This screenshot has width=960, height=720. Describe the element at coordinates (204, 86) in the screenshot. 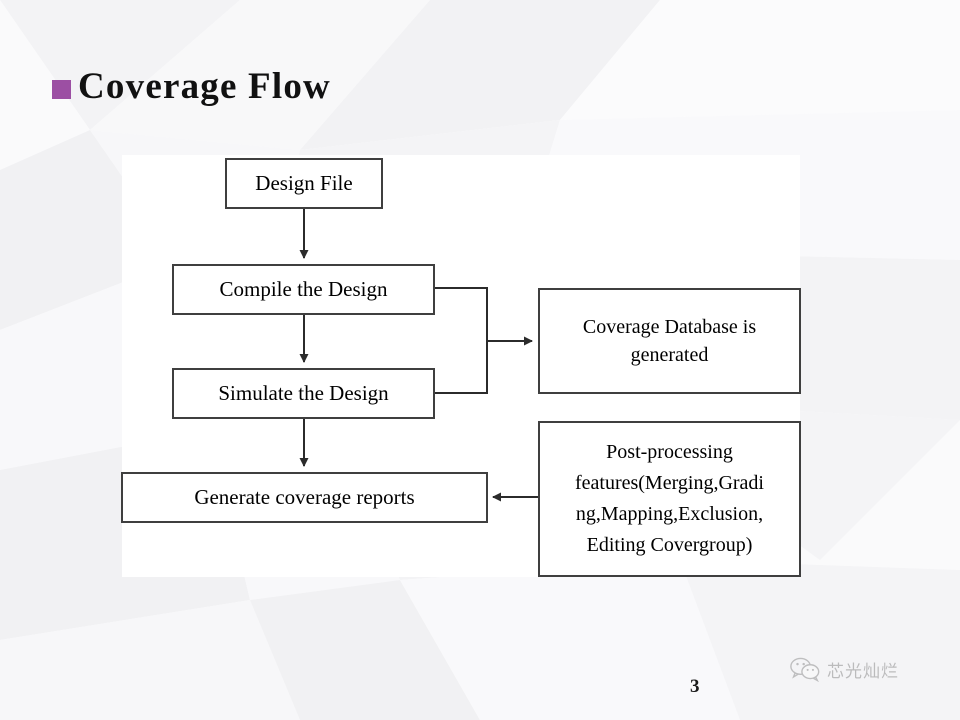

I see `page-title-text: Coverage Flow` at that location.